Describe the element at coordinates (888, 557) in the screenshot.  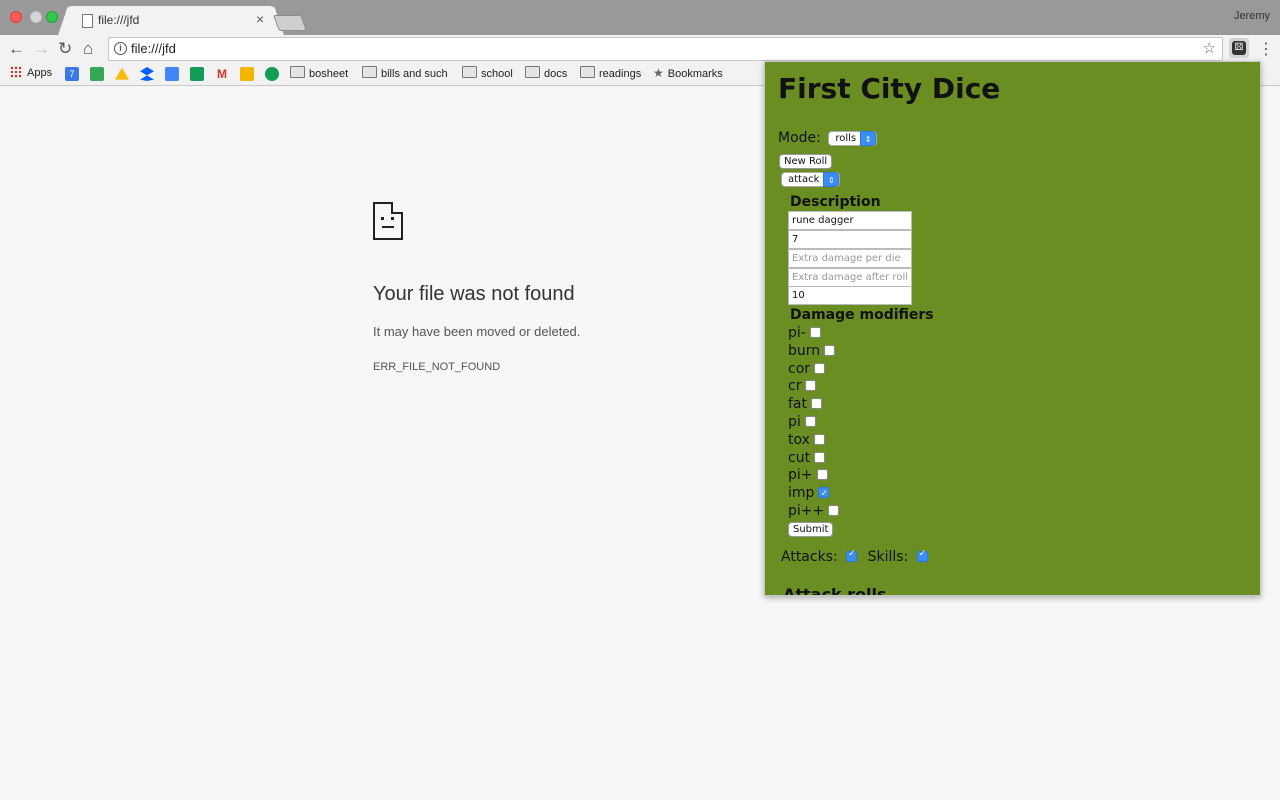
I see `skills-label: Skills:` at that location.